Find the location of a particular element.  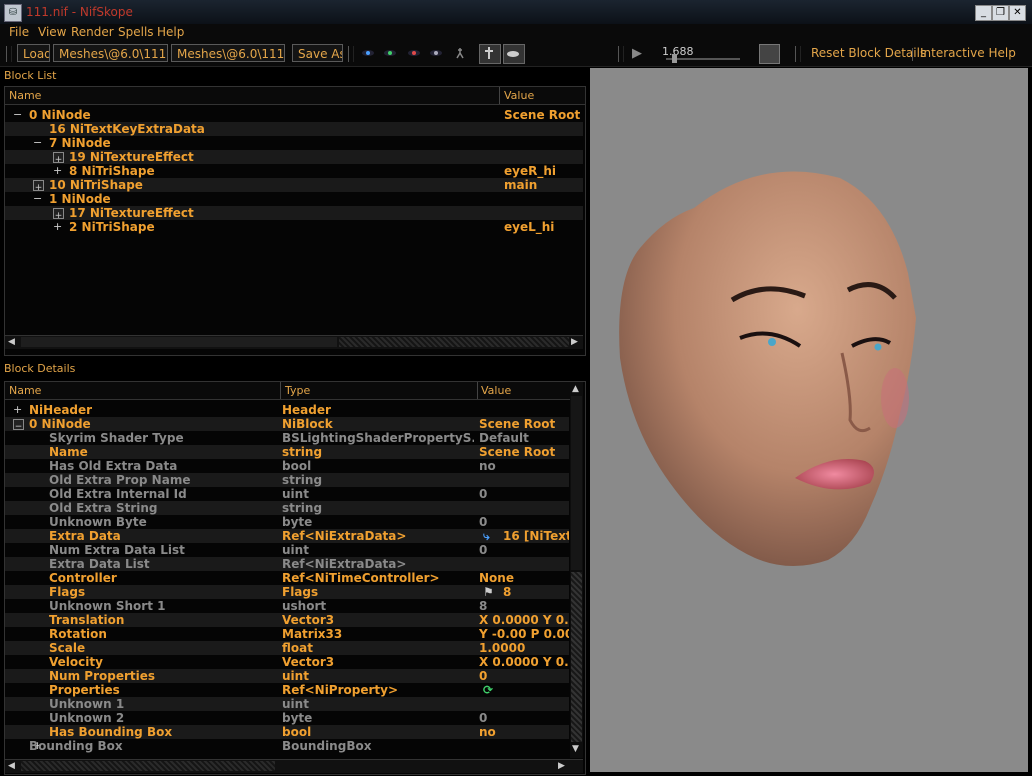

save-as-button: Save As is located at coordinates (317, 53).